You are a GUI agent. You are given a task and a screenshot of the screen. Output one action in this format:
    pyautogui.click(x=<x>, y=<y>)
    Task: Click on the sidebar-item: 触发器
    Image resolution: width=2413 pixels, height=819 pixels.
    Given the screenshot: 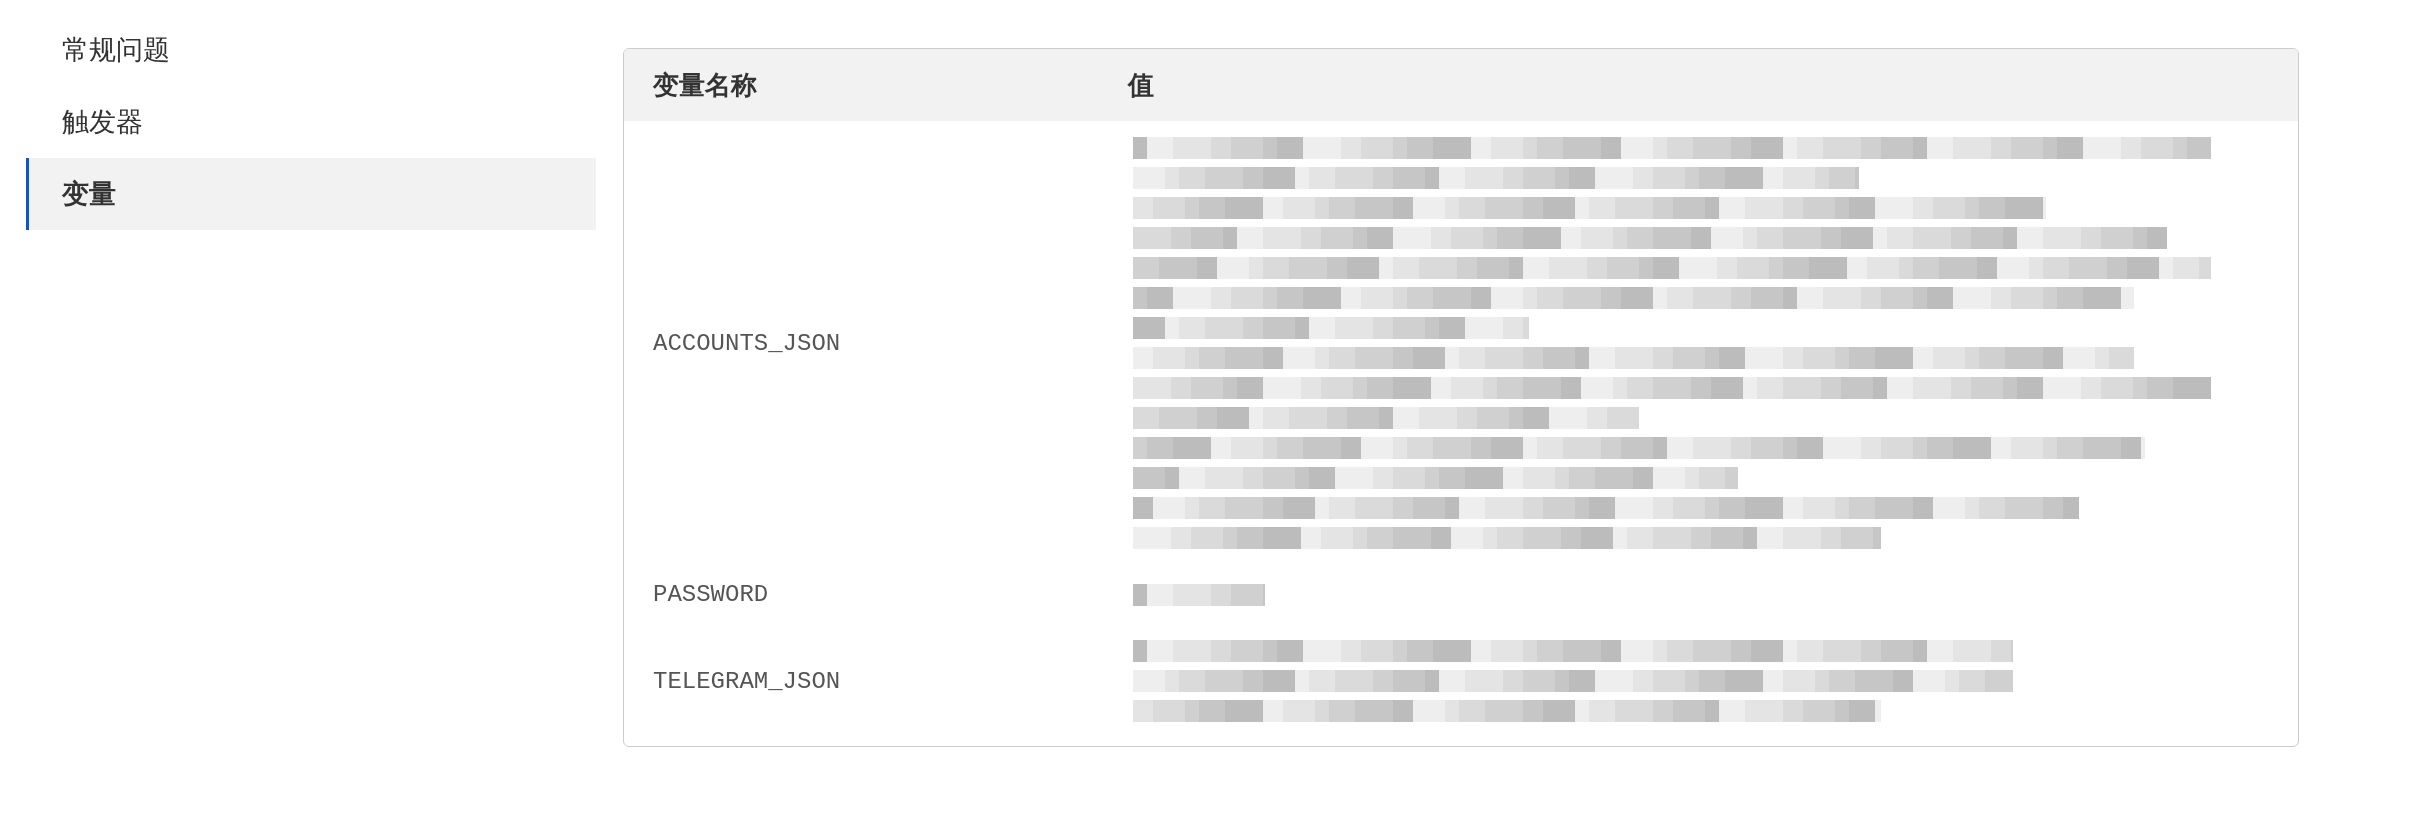 What is the action you would take?
    pyautogui.click(x=311, y=122)
    